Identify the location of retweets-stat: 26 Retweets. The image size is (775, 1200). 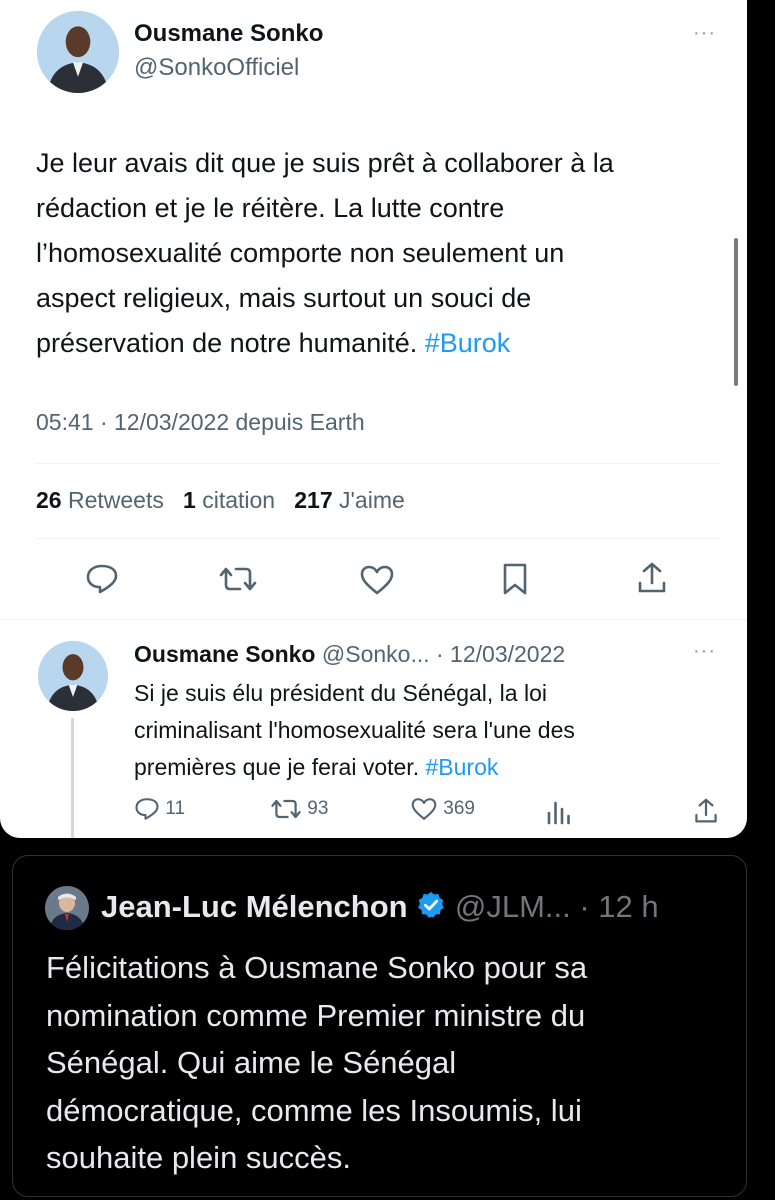
(100, 500).